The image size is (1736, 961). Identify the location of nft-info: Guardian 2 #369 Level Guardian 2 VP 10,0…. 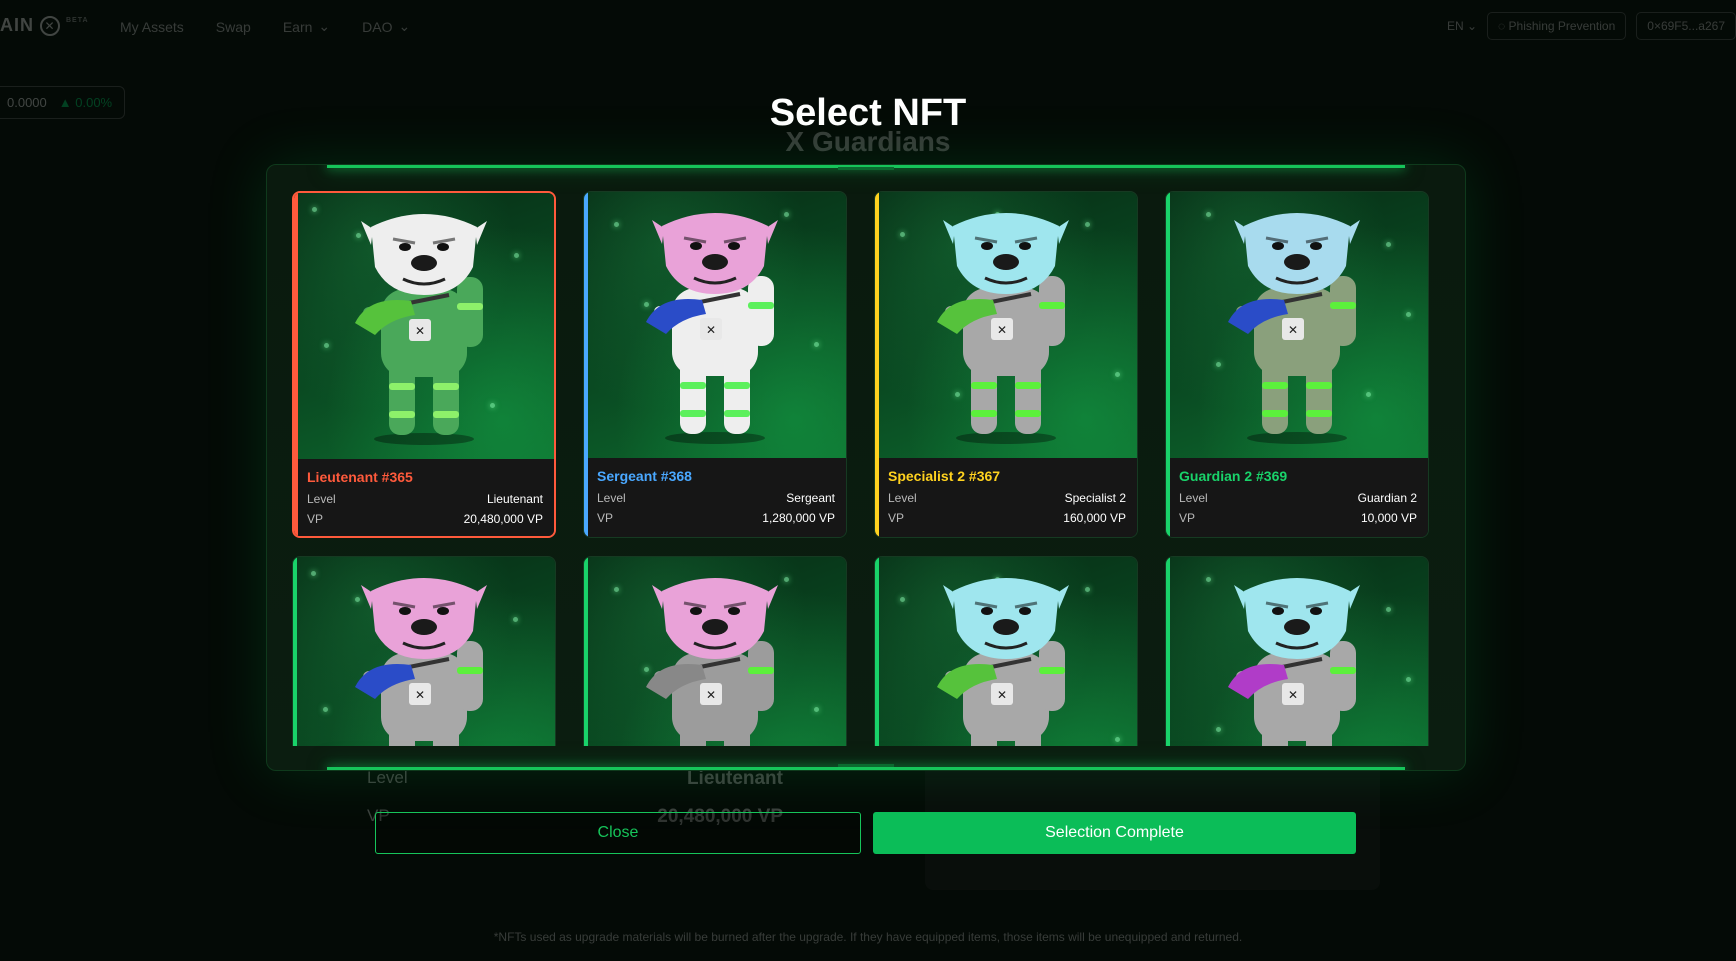
(1297, 497).